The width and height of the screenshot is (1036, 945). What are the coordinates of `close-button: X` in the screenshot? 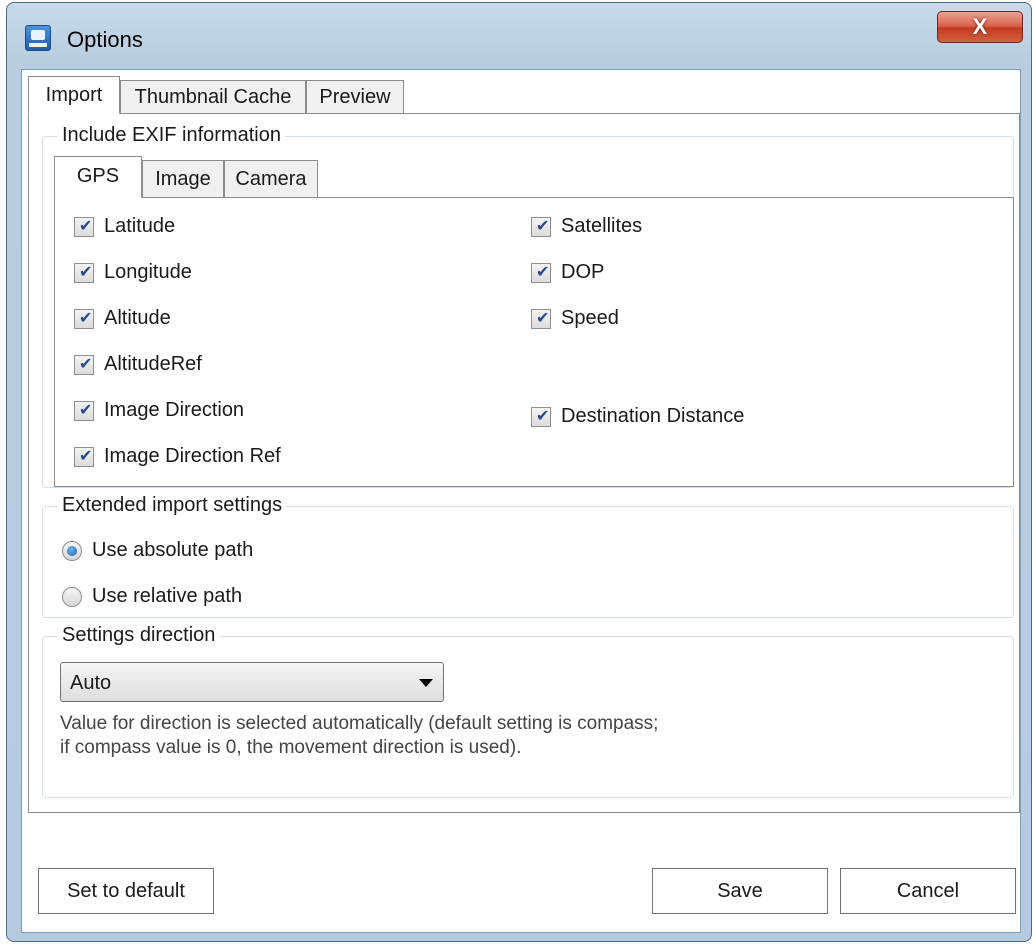 It's located at (980, 27).